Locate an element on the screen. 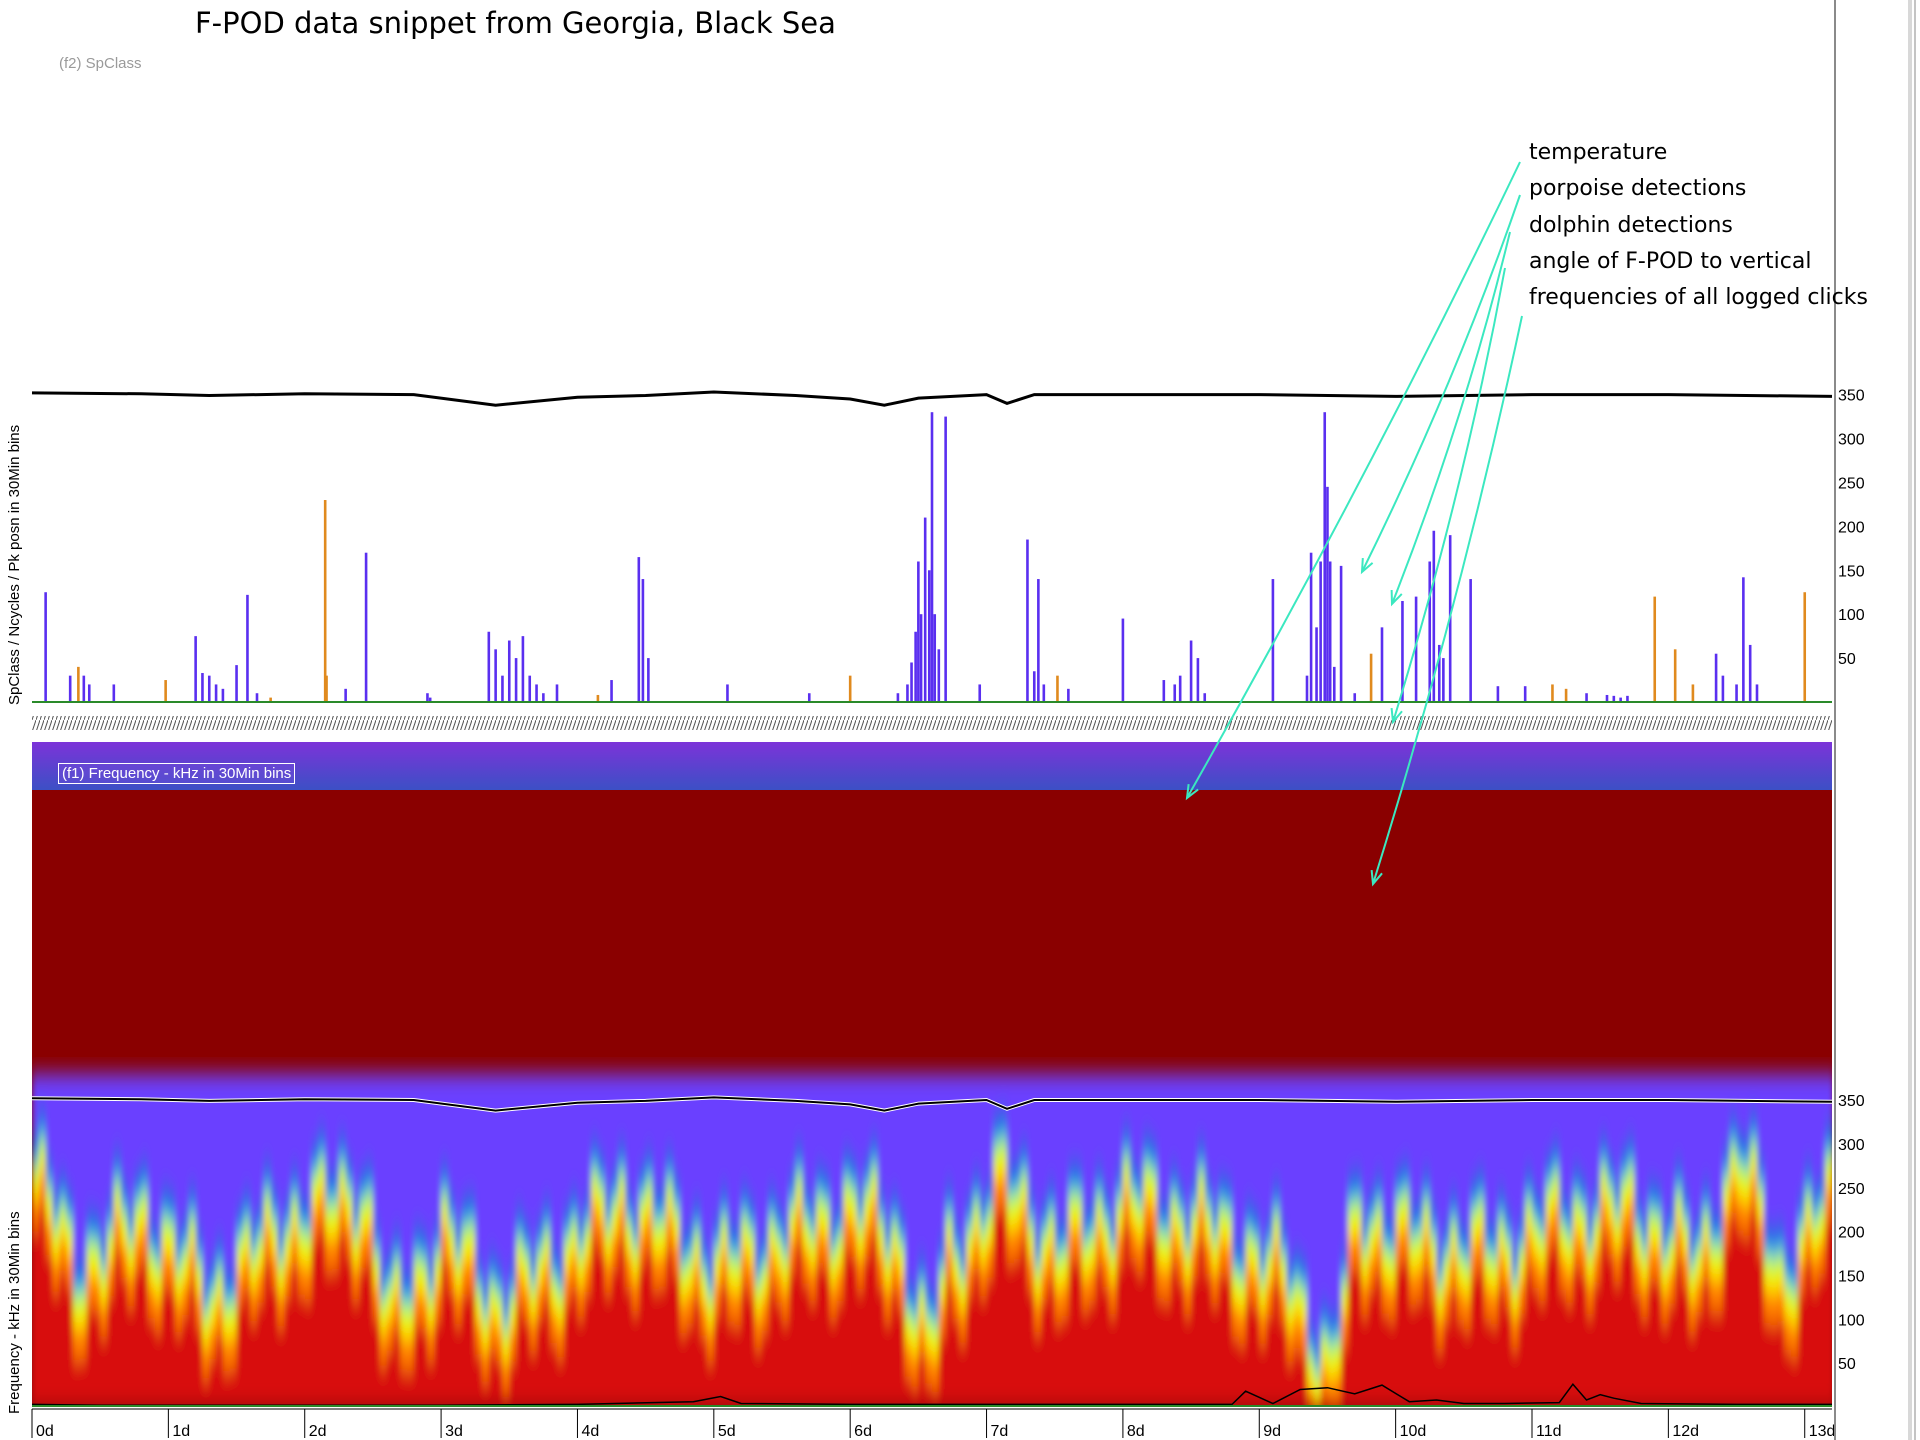  y-tick-label-top: 250 is located at coordinates (1851, 483).